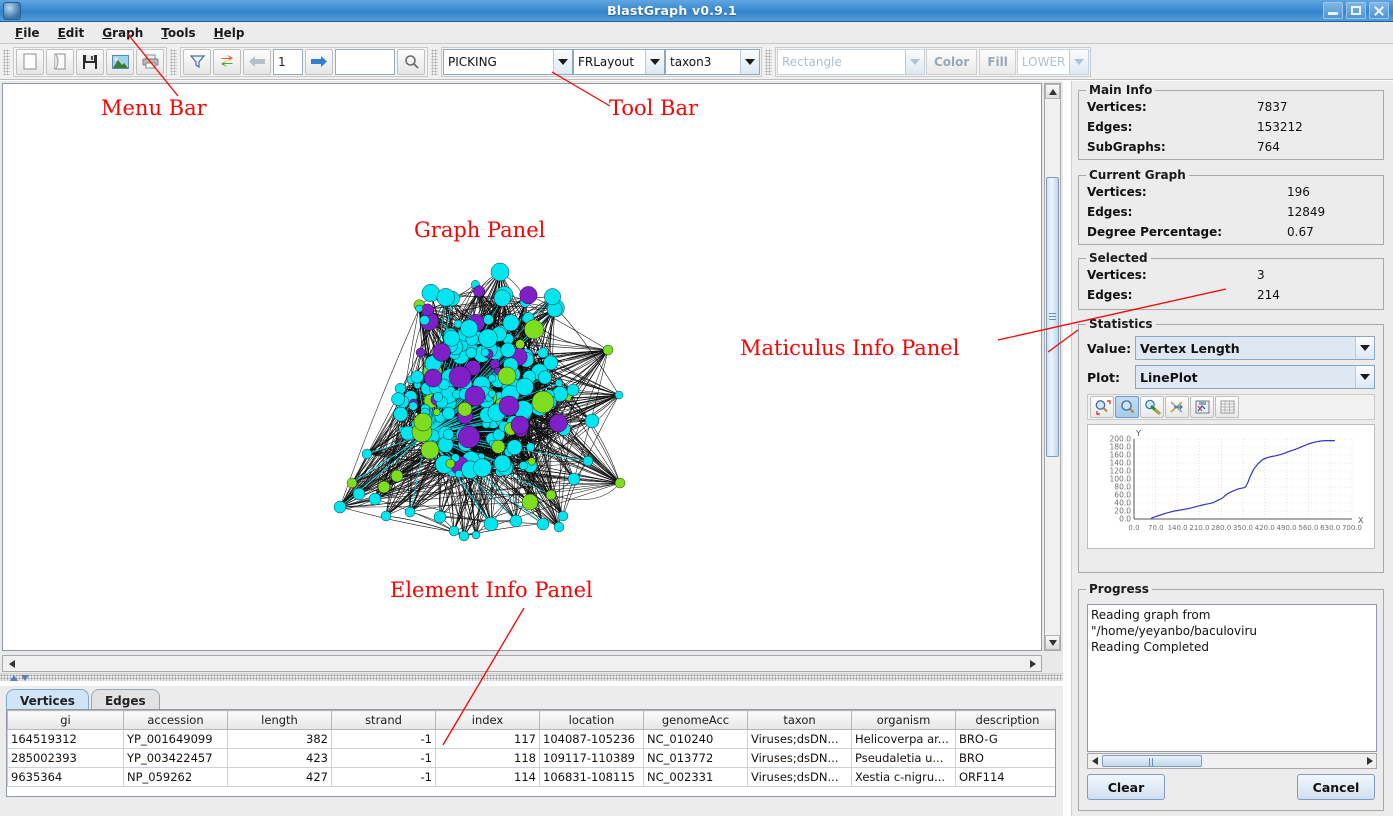 The width and height of the screenshot is (1393, 816). What do you see at coordinates (591, 720) in the screenshot?
I see `table-column-header: location` at bounding box center [591, 720].